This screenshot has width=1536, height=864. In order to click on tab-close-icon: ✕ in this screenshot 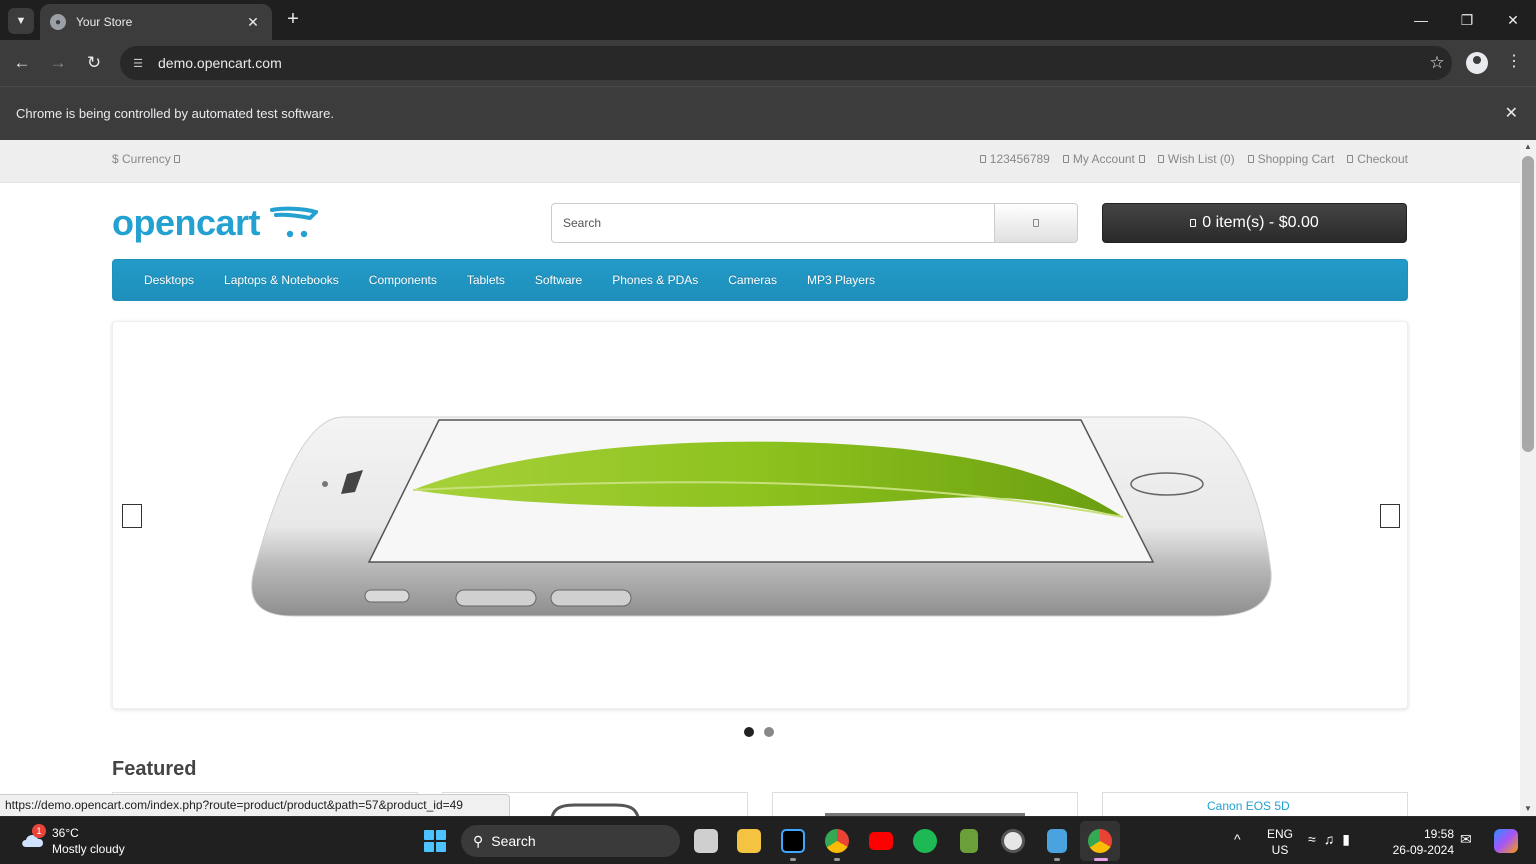, I will do `click(253, 22)`.